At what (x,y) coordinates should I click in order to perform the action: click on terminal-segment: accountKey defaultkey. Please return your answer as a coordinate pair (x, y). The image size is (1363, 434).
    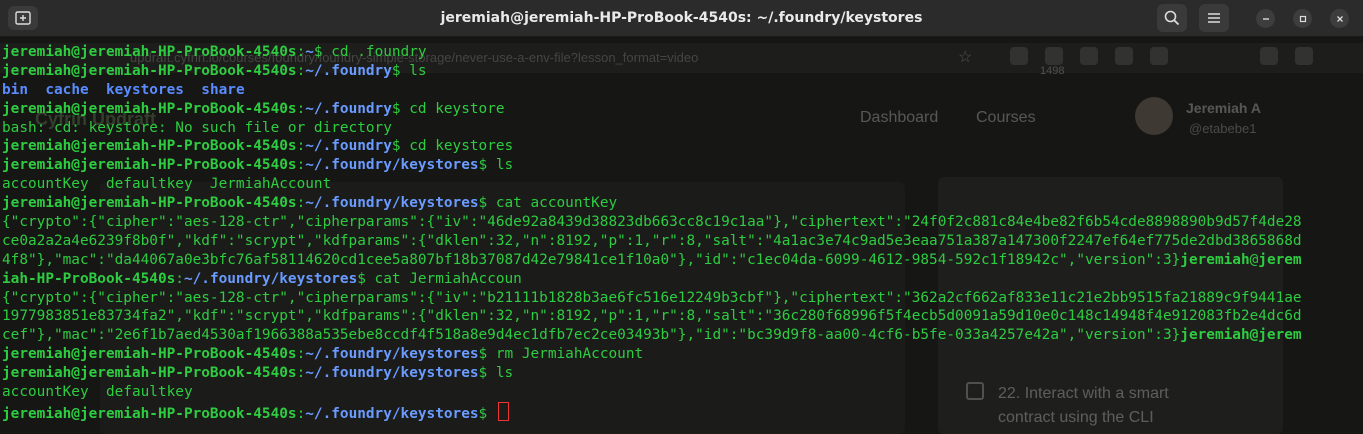
    Looking at the image, I should click on (97, 392).